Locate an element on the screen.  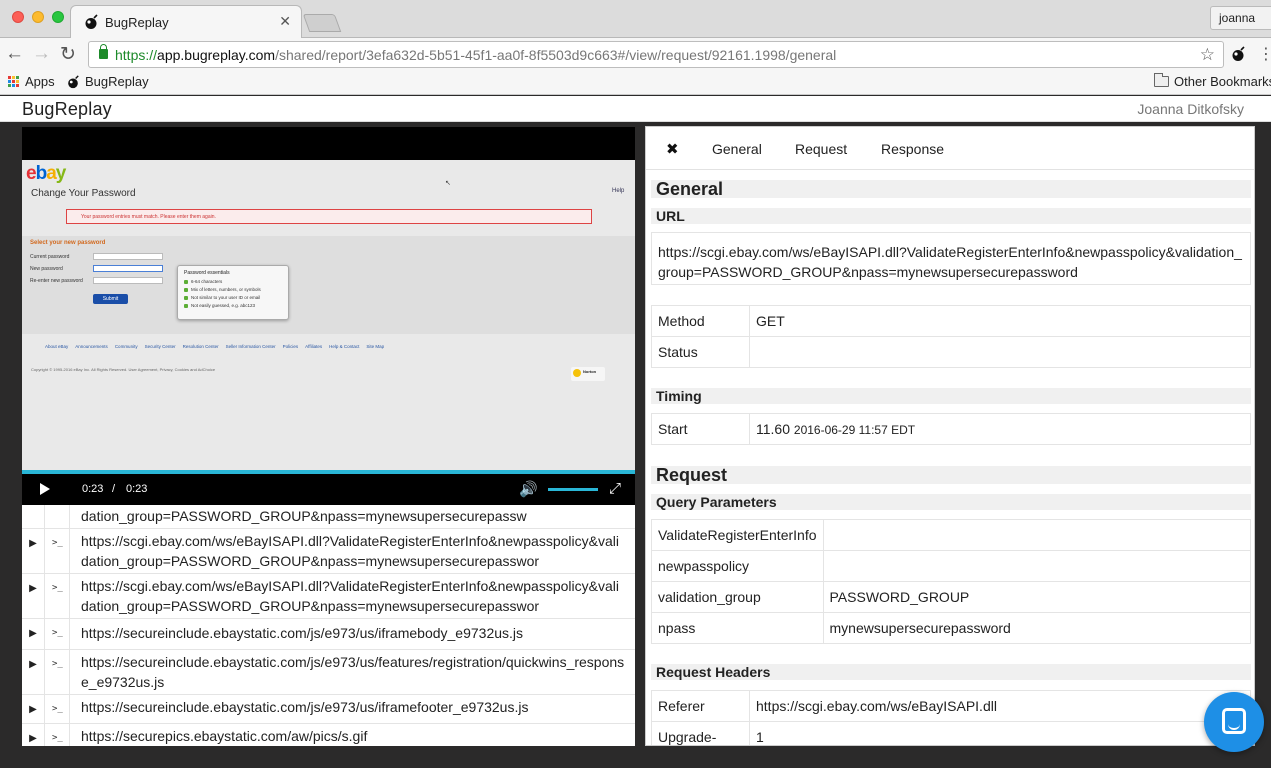
close-window-button is located at coordinates (18, 17).